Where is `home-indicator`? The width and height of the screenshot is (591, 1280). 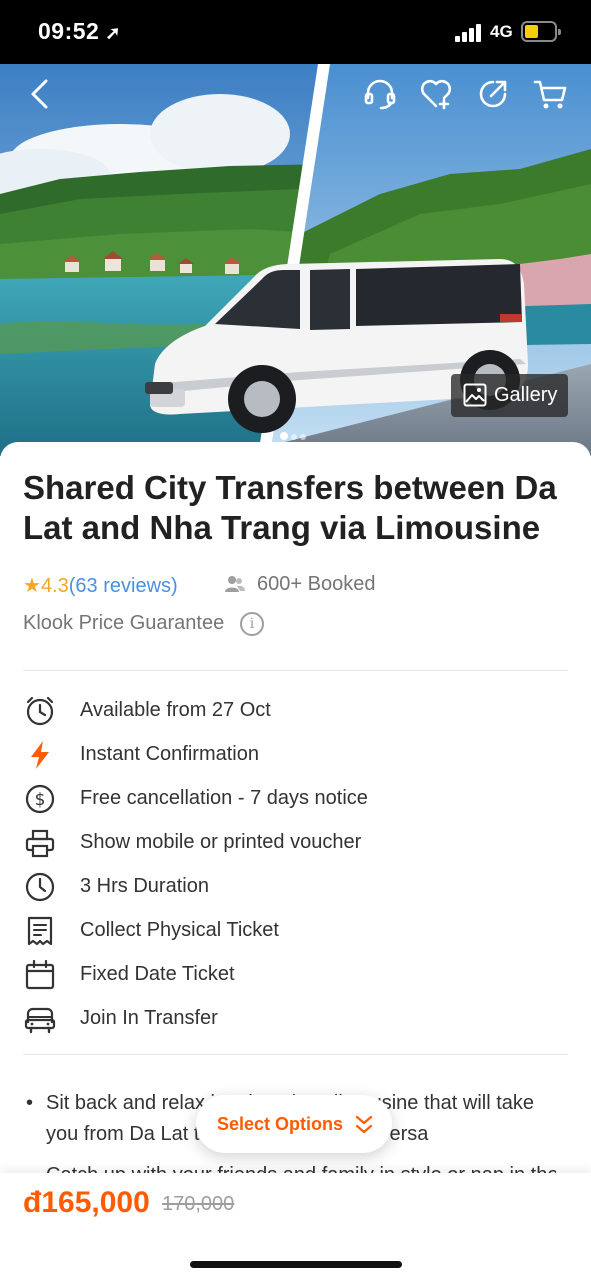 home-indicator is located at coordinates (296, 1264).